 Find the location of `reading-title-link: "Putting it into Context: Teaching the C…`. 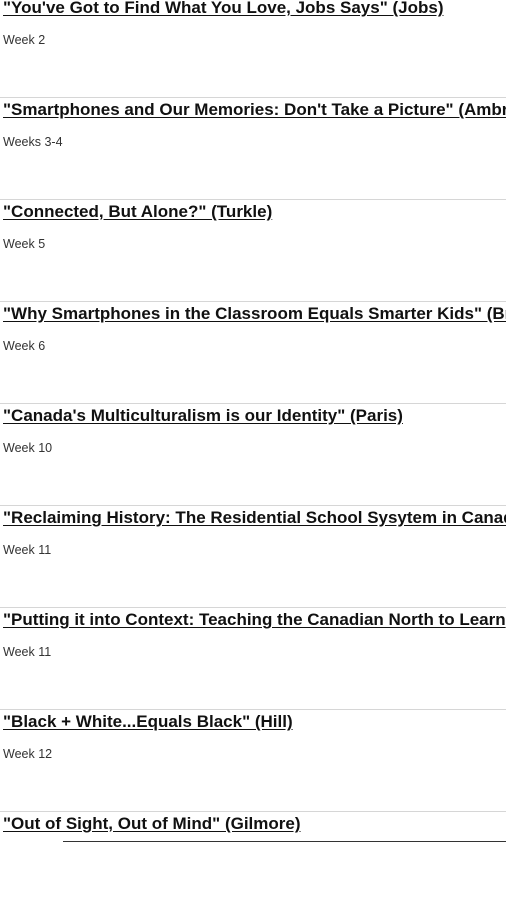

reading-title-link: "Putting it into Context: Teaching the C… is located at coordinates (254, 620).